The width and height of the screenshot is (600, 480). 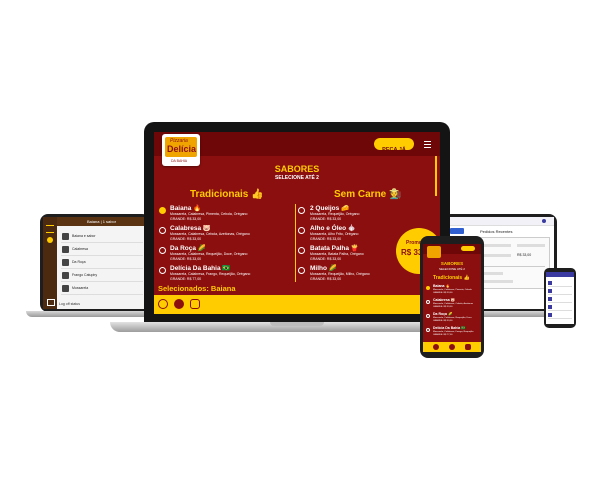 I want to click on right-tablet-form: R$ 33,00, so click(x=514, y=263).